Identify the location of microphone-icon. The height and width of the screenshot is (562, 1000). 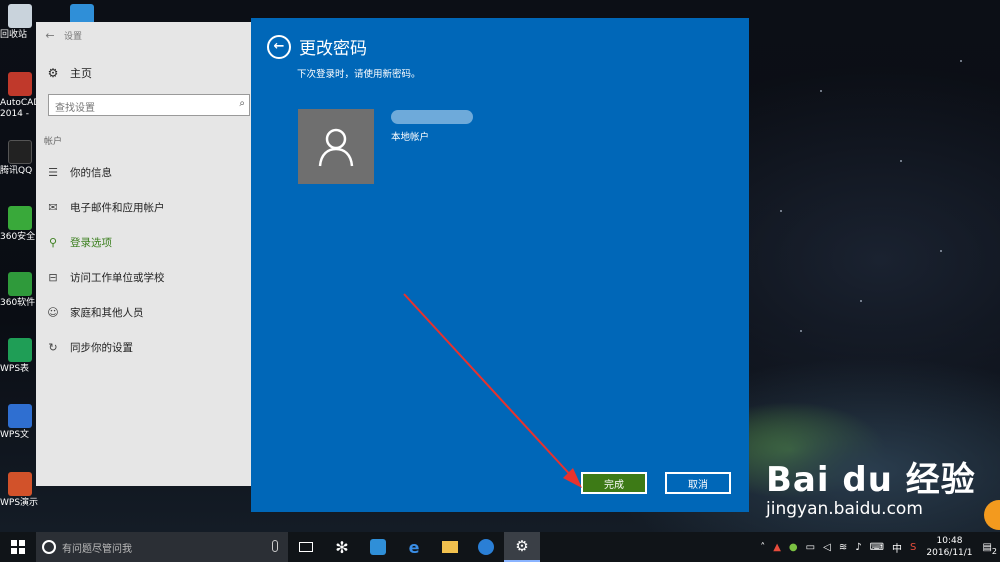
(275, 546).